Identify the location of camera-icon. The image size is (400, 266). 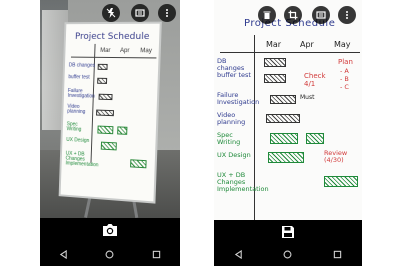
(110, 230).